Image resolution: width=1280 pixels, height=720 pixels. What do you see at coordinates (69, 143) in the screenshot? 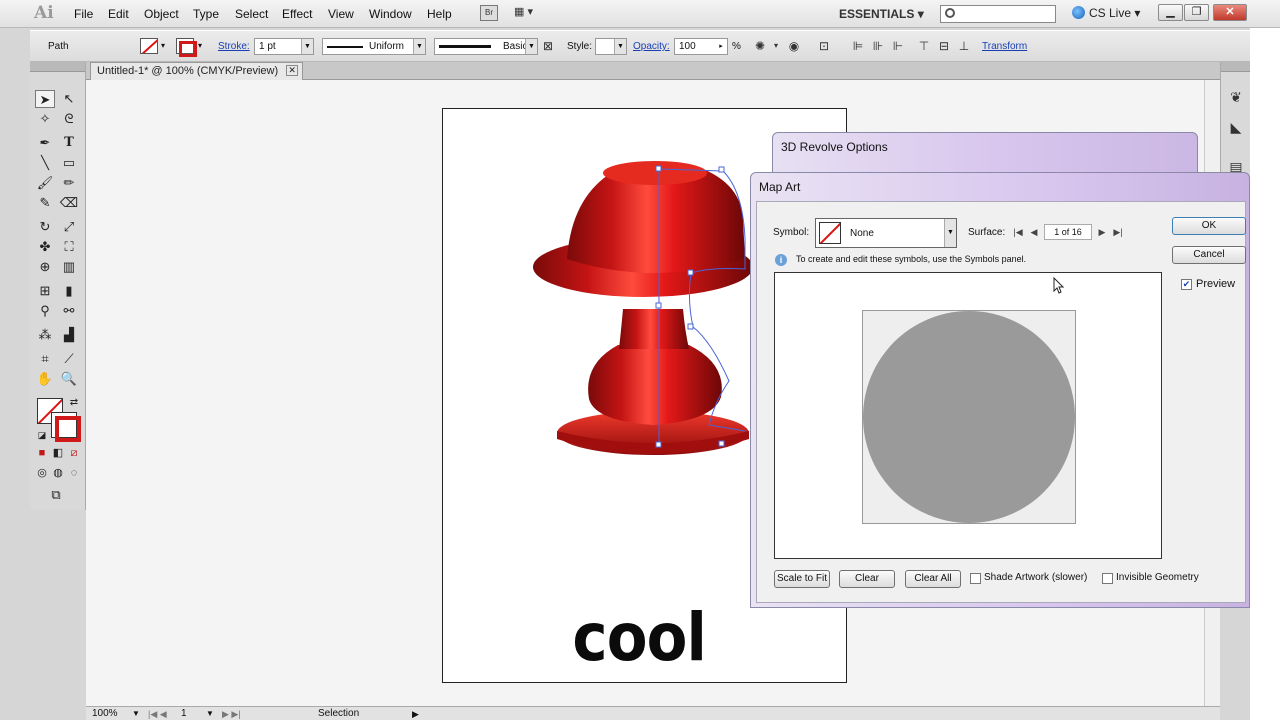
I see `type-tool-icon: T` at bounding box center [69, 143].